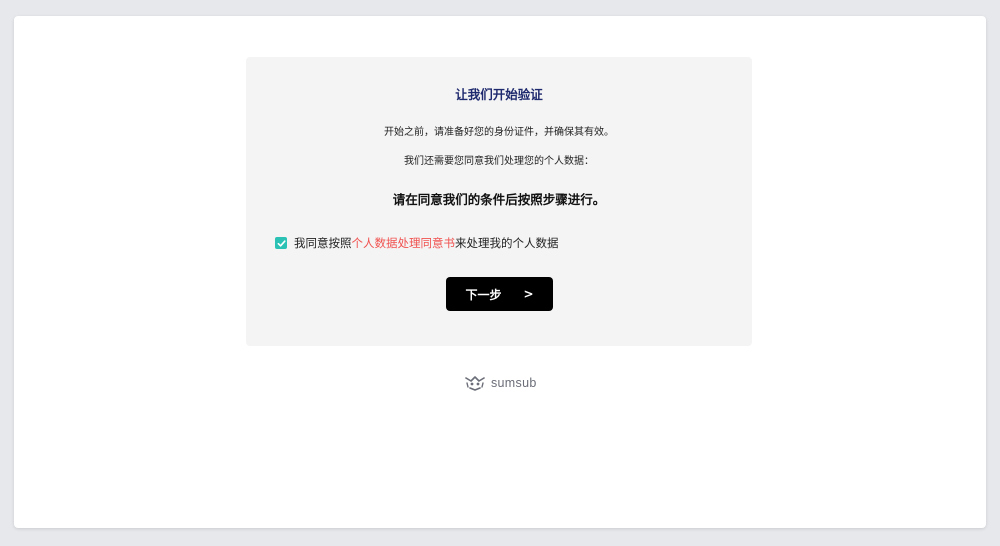  Describe the element at coordinates (528, 294) in the screenshot. I see `chevron-right-icon: >` at that location.